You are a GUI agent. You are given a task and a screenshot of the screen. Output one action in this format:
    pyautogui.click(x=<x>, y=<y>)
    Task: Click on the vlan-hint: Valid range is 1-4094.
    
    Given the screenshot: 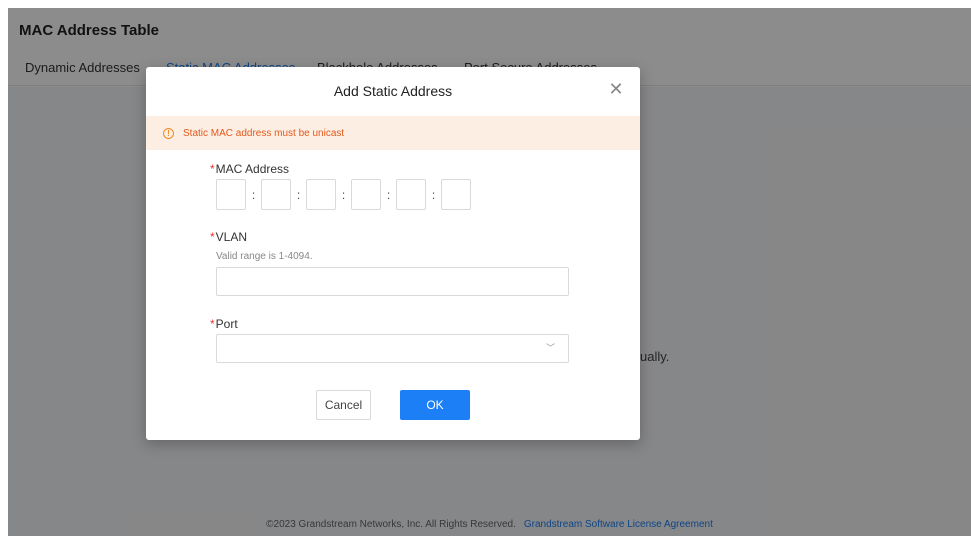 What is the action you would take?
    pyautogui.click(x=264, y=256)
    